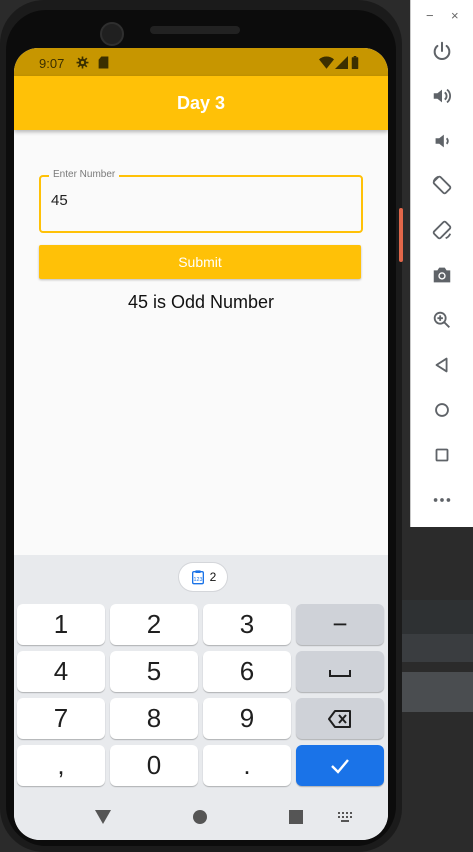  I want to click on minimize-button: −, so click(430, 15).